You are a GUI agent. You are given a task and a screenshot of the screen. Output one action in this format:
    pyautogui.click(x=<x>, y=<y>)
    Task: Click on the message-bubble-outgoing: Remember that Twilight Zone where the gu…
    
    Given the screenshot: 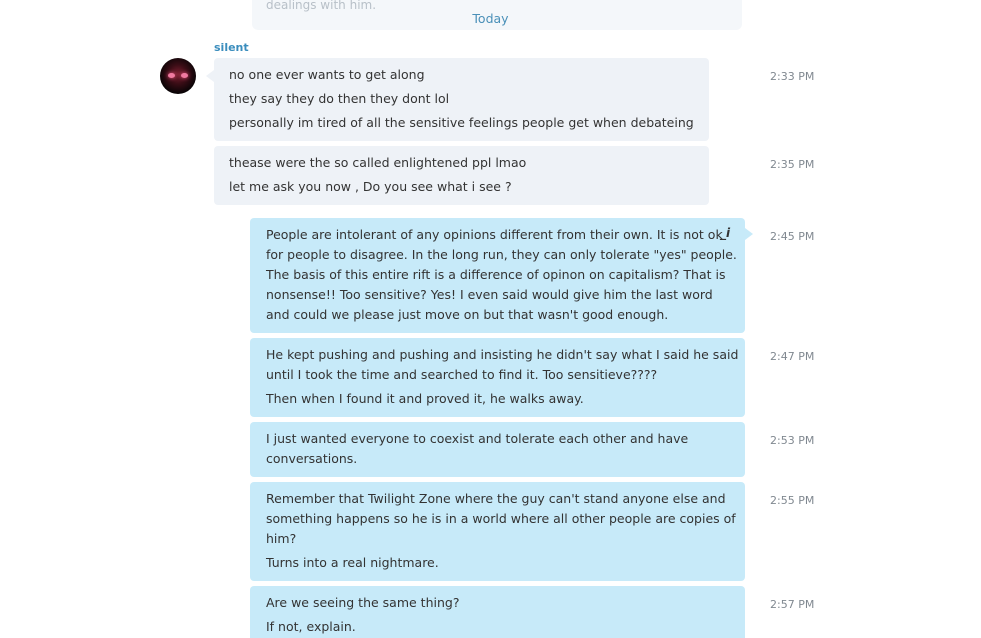 What is the action you would take?
    pyautogui.click(x=497, y=531)
    